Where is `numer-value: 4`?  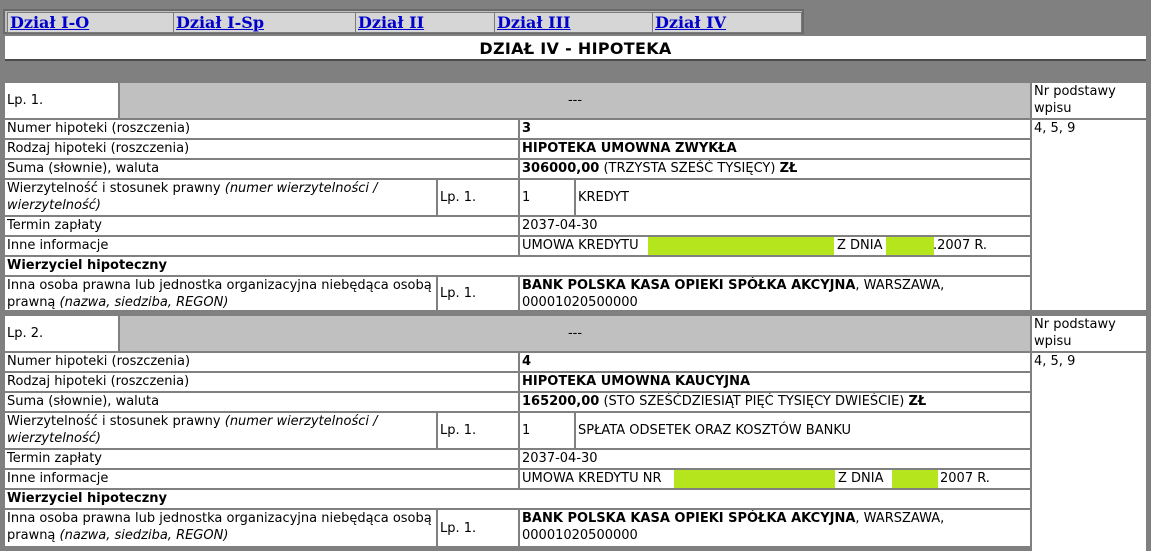
numer-value: 4 is located at coordinates (775, 362).